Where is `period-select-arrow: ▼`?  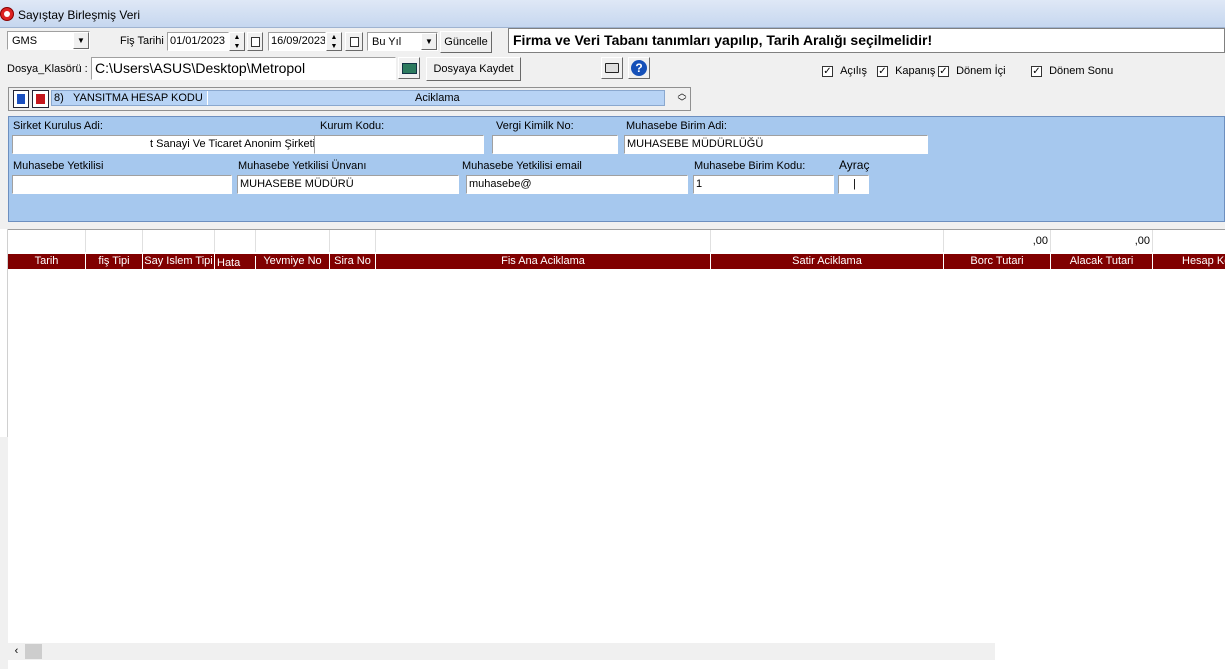 period-select-arrow: ▼ is located at coordinates (429, 41).